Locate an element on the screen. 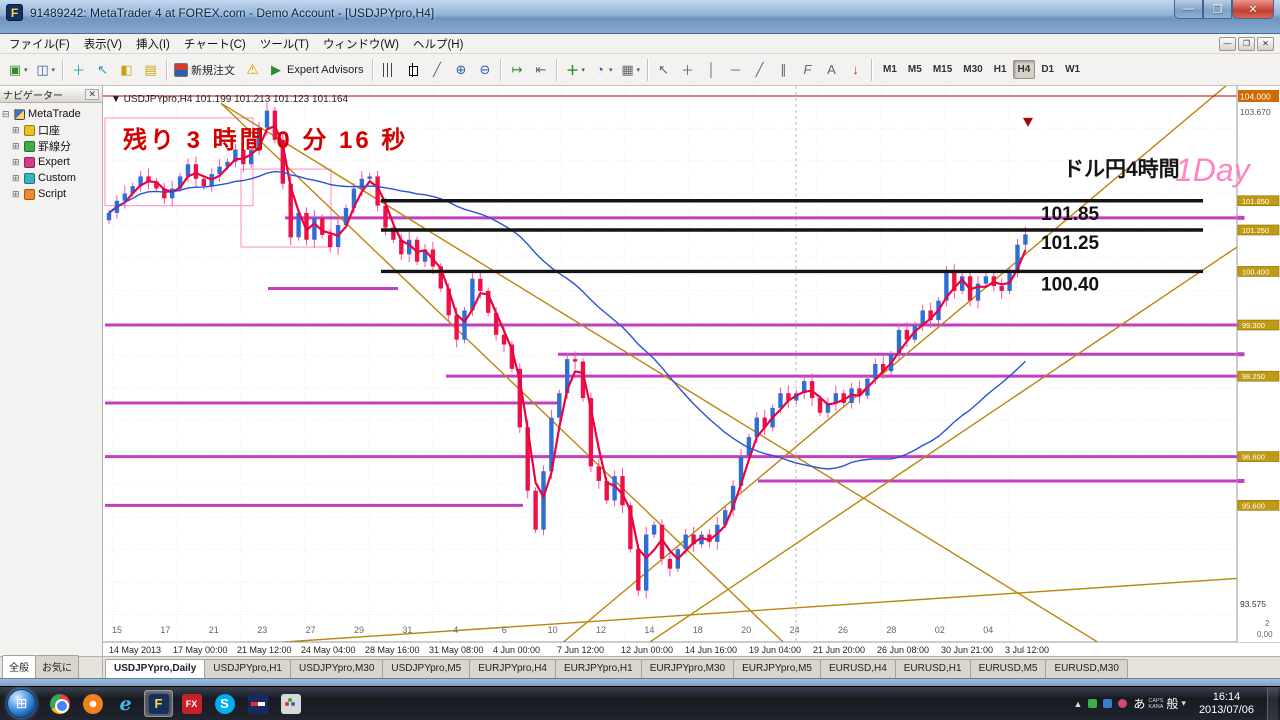  close-button: ✕ is located at coordinates (1253, 9).